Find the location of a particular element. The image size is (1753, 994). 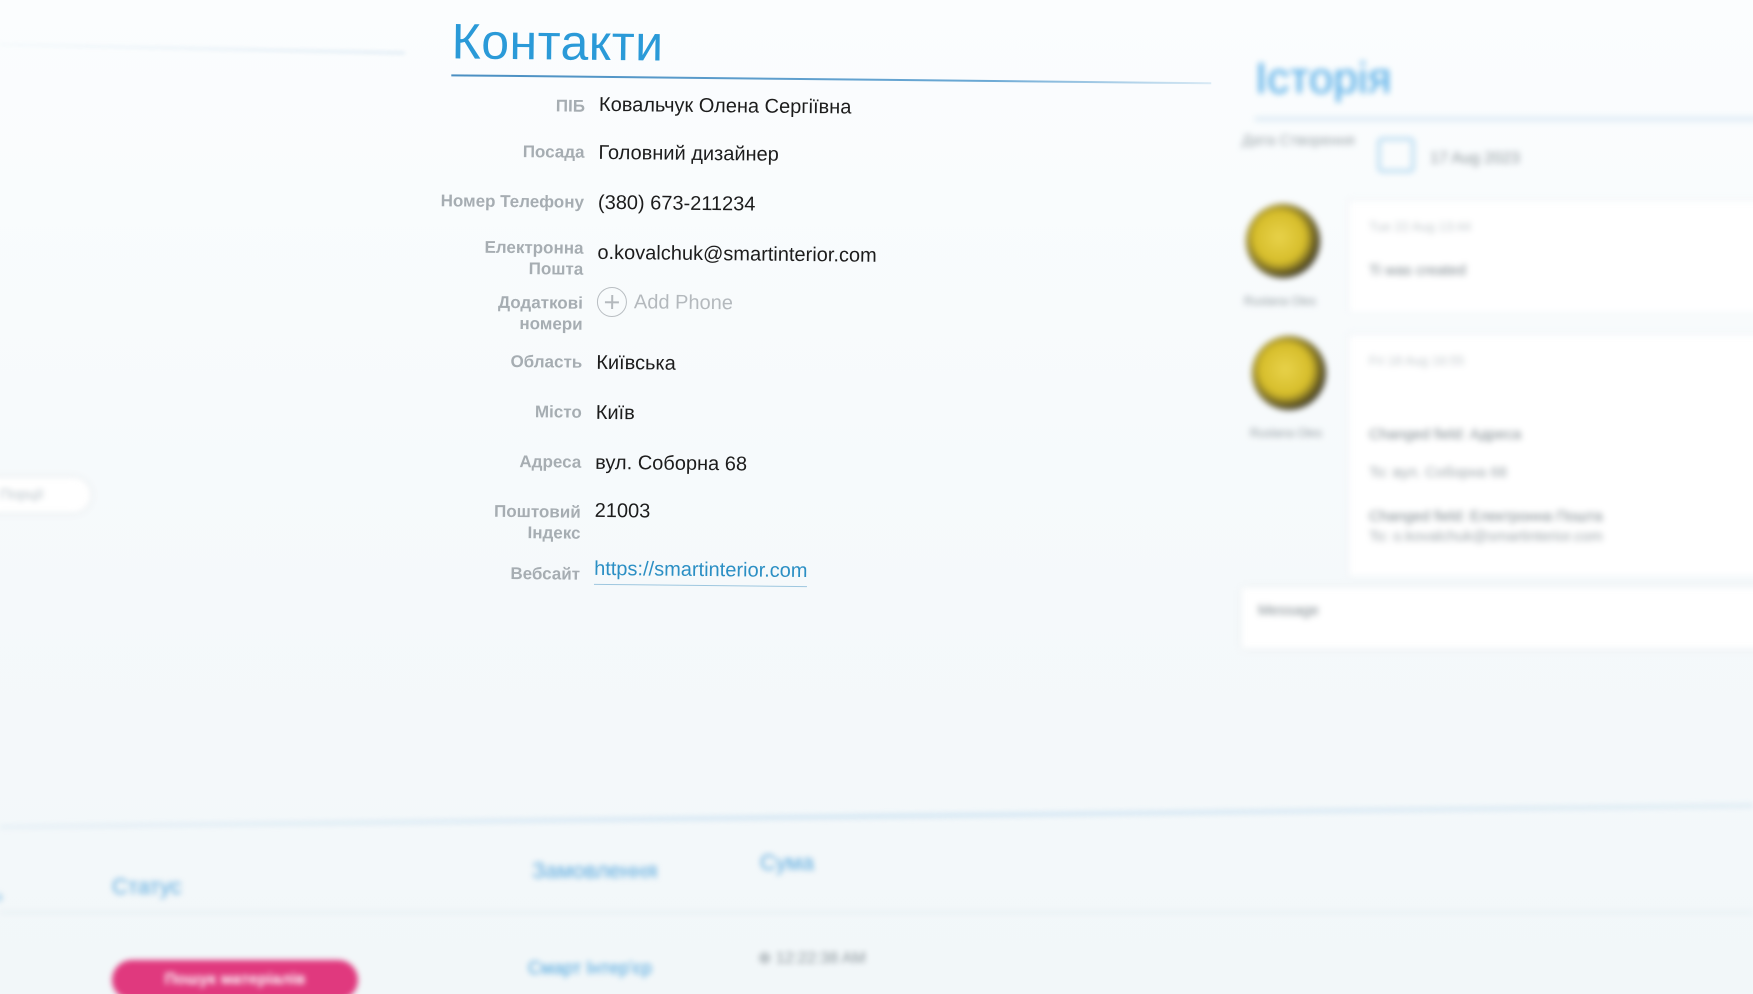

left-filter-pill: Порції is located at coordinates (45, 495).